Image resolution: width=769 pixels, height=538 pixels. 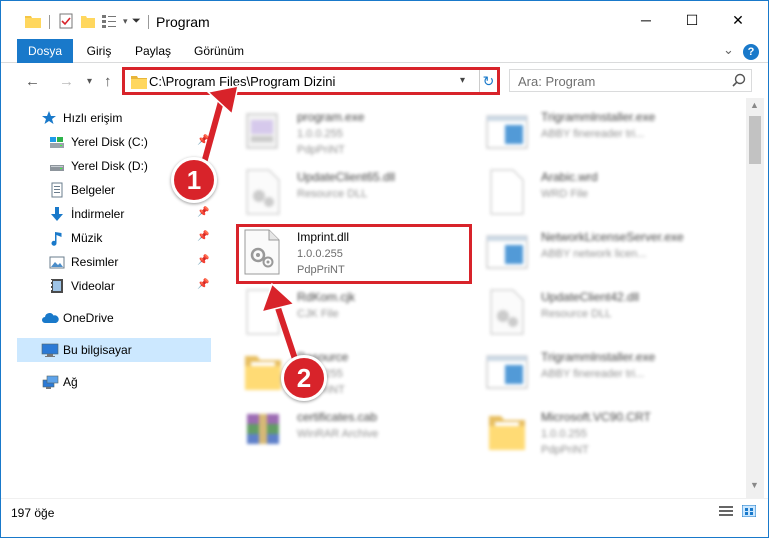 What do you see at coordinates (213, 130) in the screenshot?
I see `arrow-1-shaft` at bounding box center [213, 130].